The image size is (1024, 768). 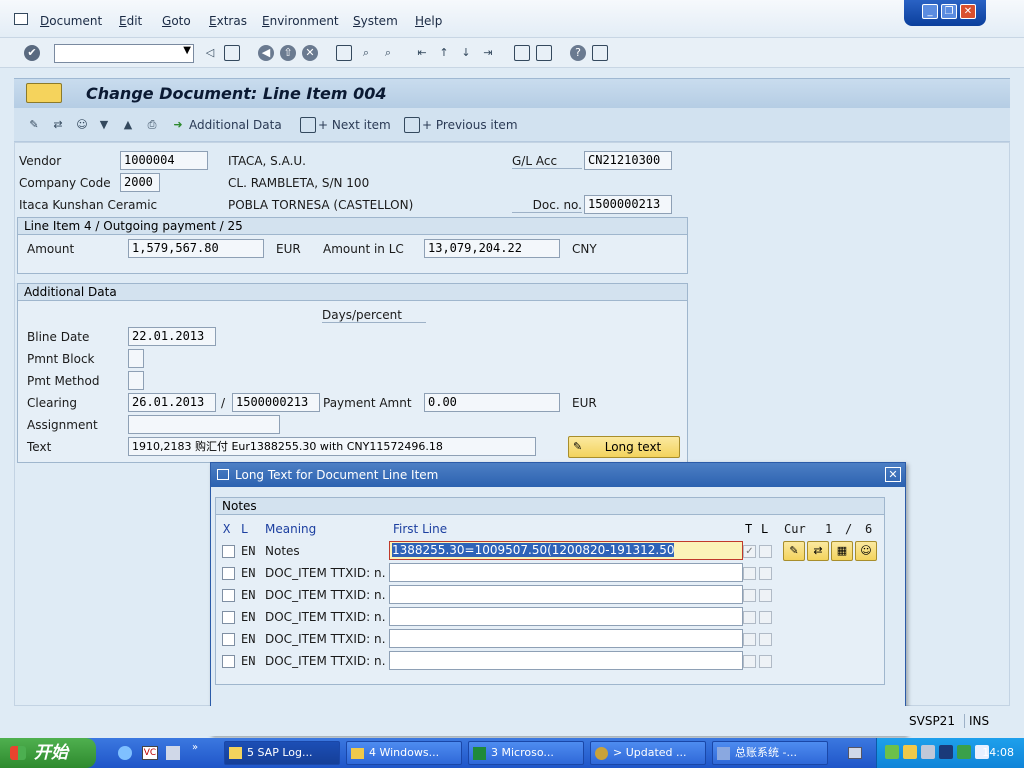 I want to click on command-field: ▼, so click(x=124, y=53).